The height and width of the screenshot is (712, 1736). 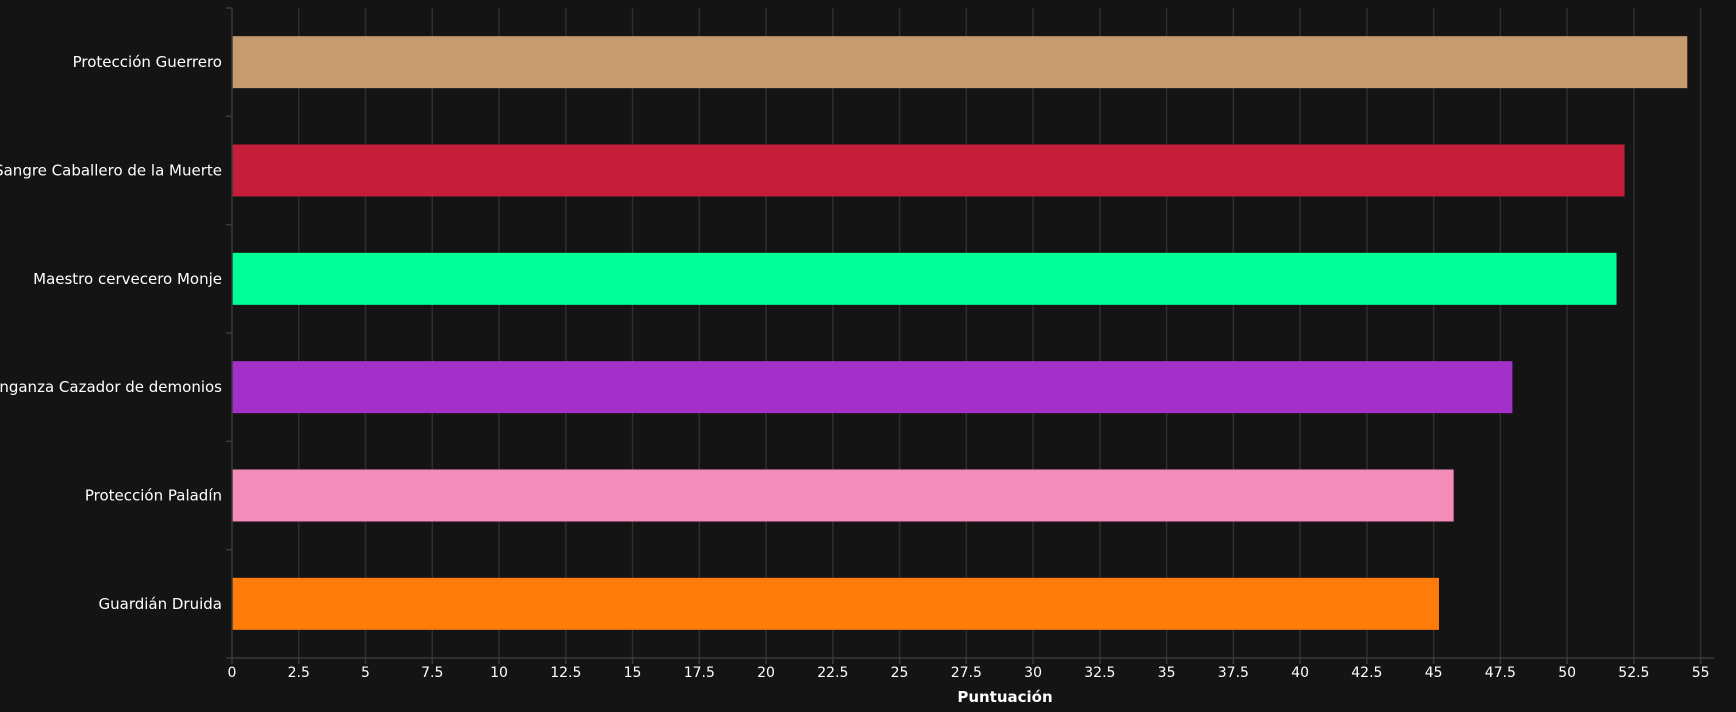 What do you see at coordinates (633, 673) in the screenshot?
I see `x-tick-label: 15` at bounding box center [633, 673].